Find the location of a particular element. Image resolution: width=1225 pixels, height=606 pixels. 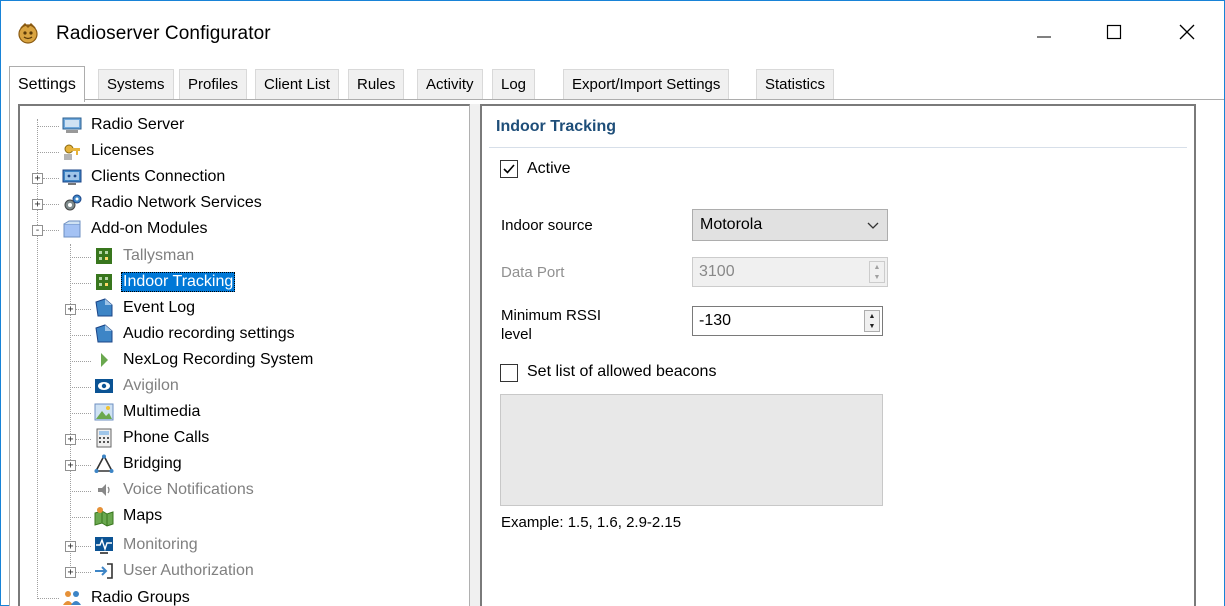

tree-item-maps: Maps is located at coordinates (128, 516).